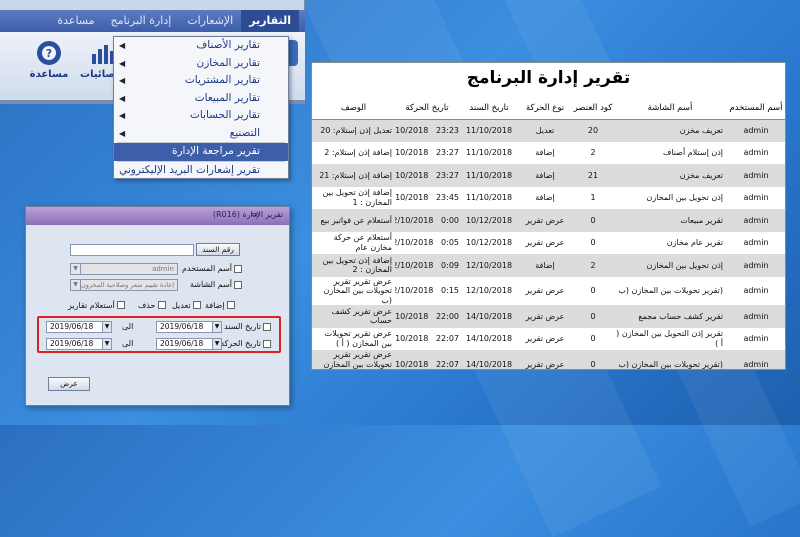  I want to click on col-description: الوصف, so click(353, 108).